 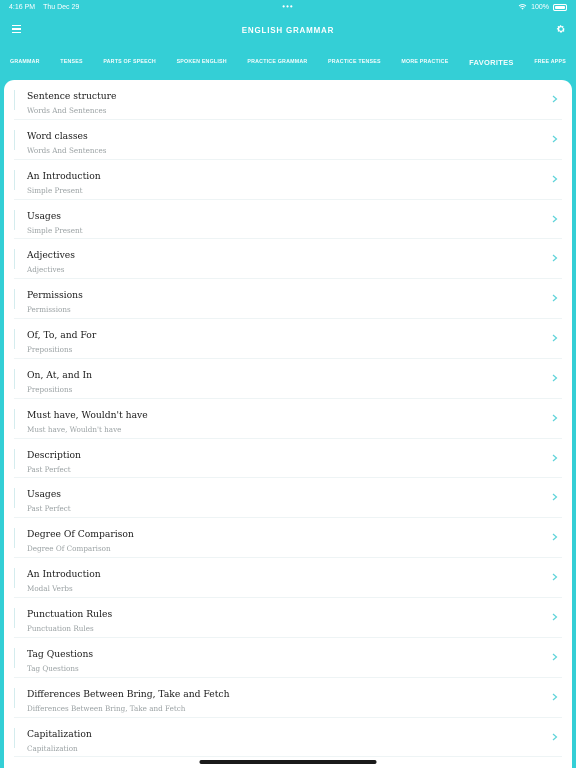 I want to click on item-title: Must have, Wouldn't have, so click(x=87, y=415).